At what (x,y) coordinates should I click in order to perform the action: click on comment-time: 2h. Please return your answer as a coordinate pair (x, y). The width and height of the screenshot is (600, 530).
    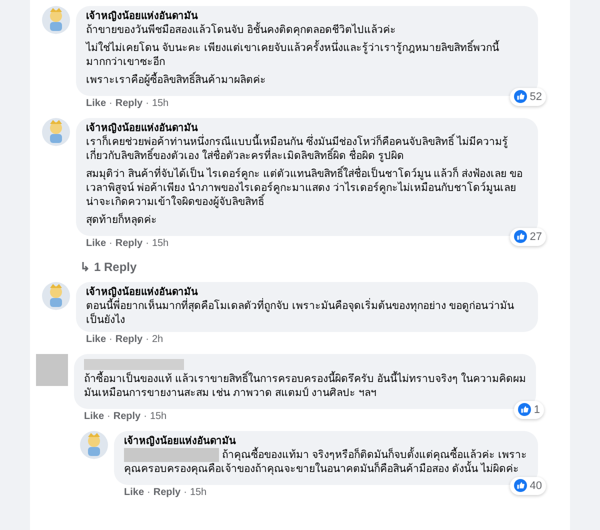
    Looking at the image, I should click on (158, 340).